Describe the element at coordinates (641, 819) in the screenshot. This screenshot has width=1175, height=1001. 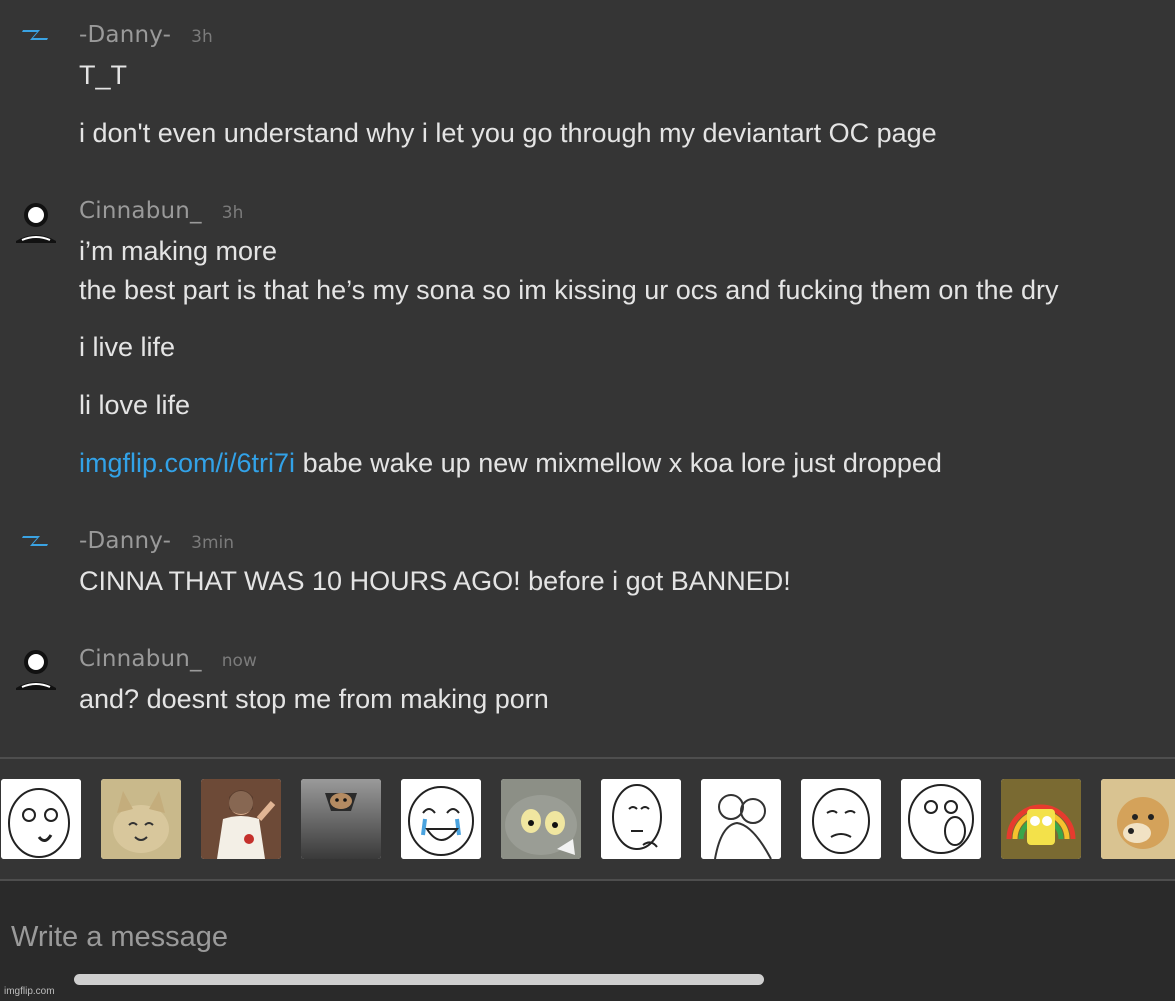
I see `hmm-rage-face-icon` at that location.